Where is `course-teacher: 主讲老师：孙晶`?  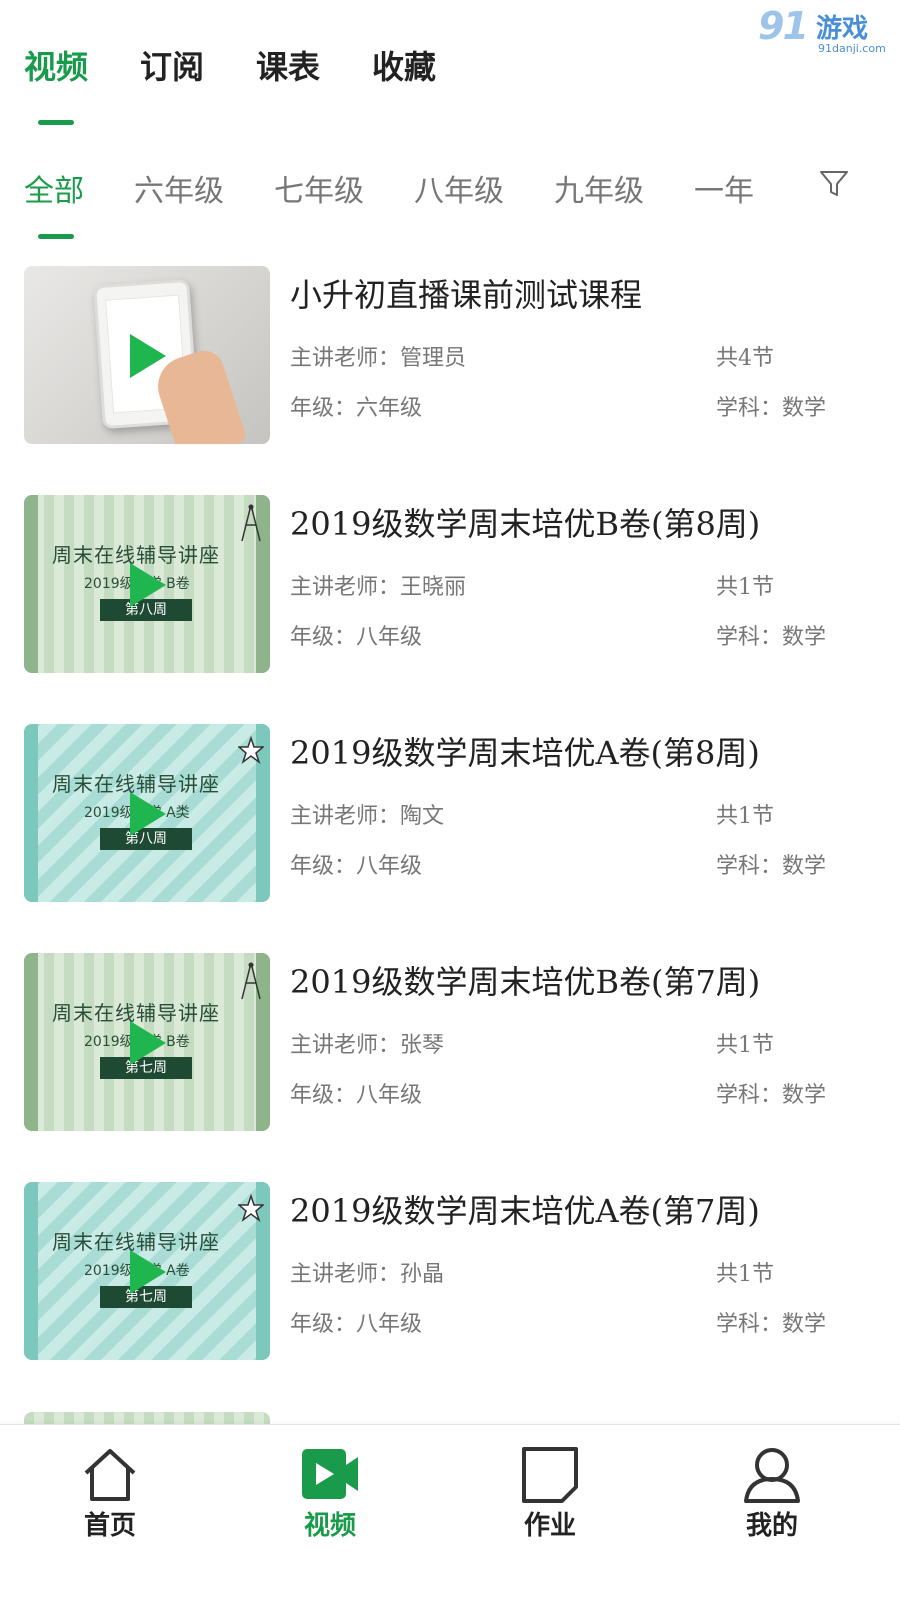 course-teacher: 主讲老师：孙晶 is located at coordinates (367, 1274).